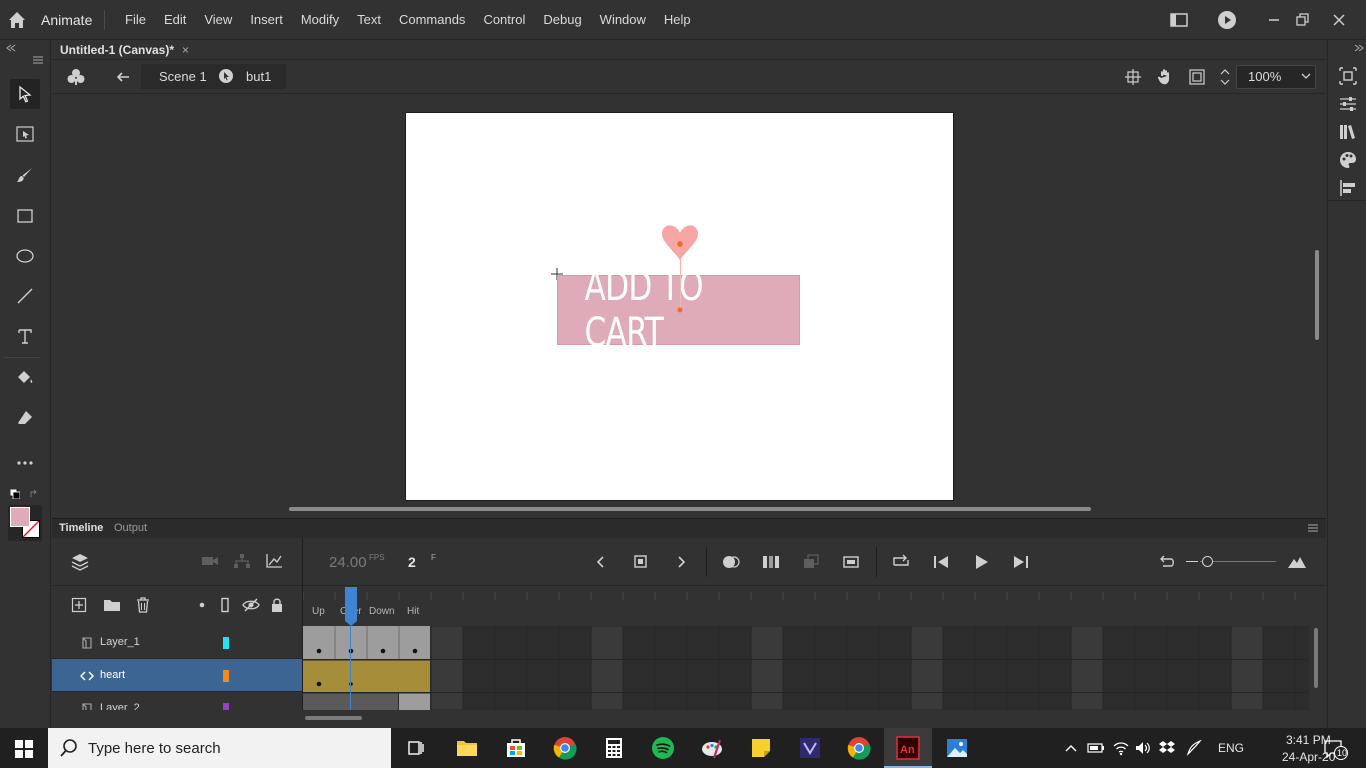 This screenshot has height=768, width=1366. Describe the element at coordinates (806, 668) in the screenshot. I see `frame-grid` at that location.